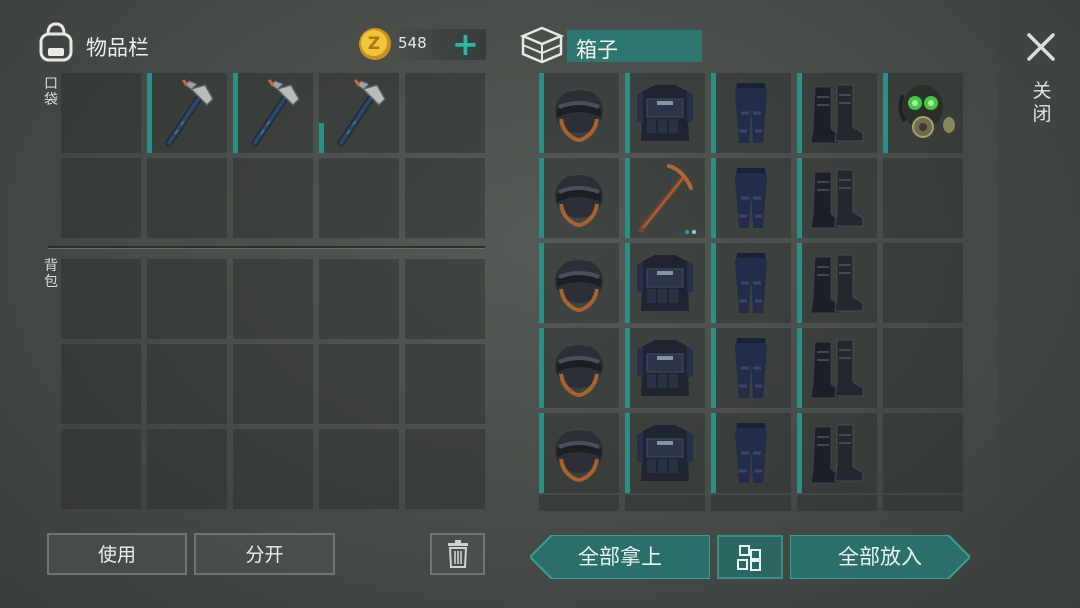  What do you see at coordinates (266, 247) in the screenshot?
I see `pocket-divider` at bounding box center [266, 247].